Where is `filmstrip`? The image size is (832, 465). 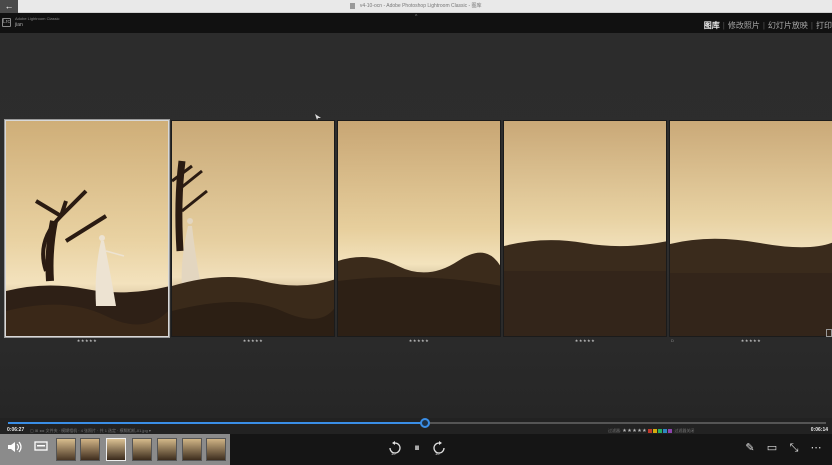
filmstrip is located at coordinates (115, 449).